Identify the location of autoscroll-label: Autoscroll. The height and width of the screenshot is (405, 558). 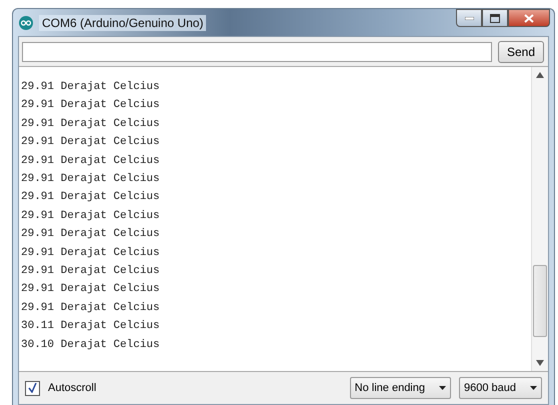
(72, 388).